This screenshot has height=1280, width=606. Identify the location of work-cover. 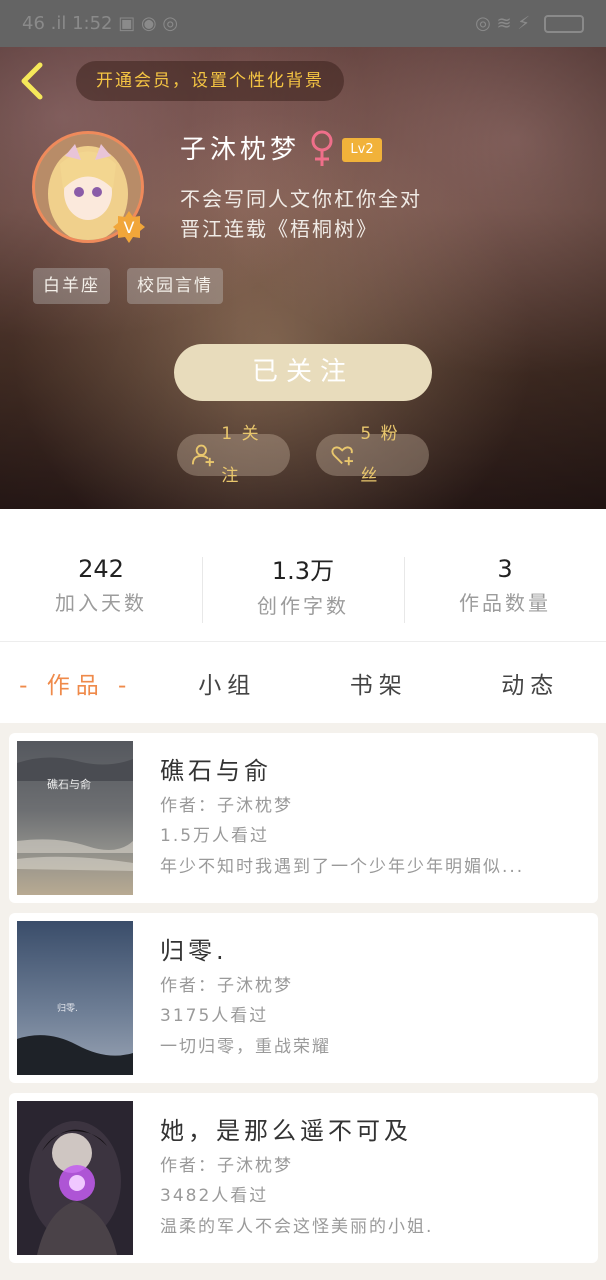
(75, 1178).